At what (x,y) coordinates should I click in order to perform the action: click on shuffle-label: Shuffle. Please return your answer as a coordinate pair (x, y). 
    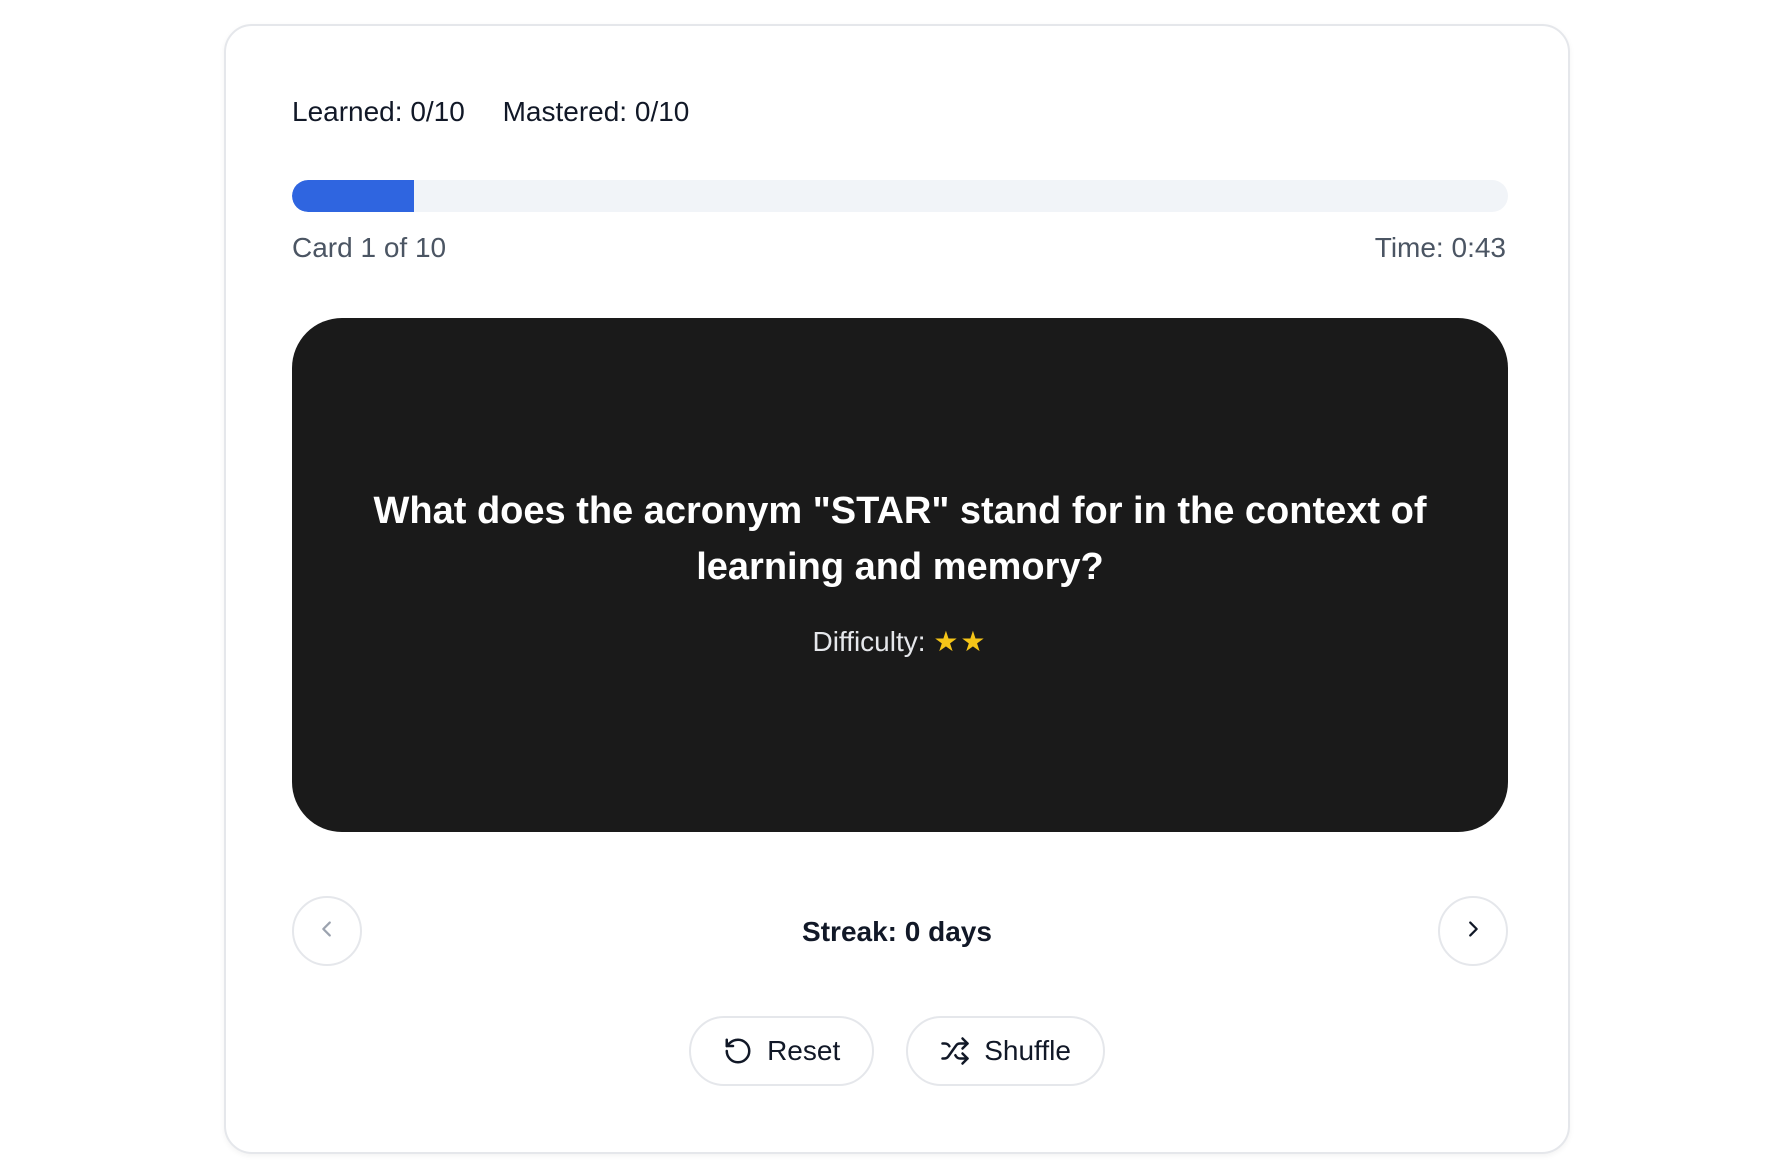
    Looking at the image, I should click on (1027, 1050).